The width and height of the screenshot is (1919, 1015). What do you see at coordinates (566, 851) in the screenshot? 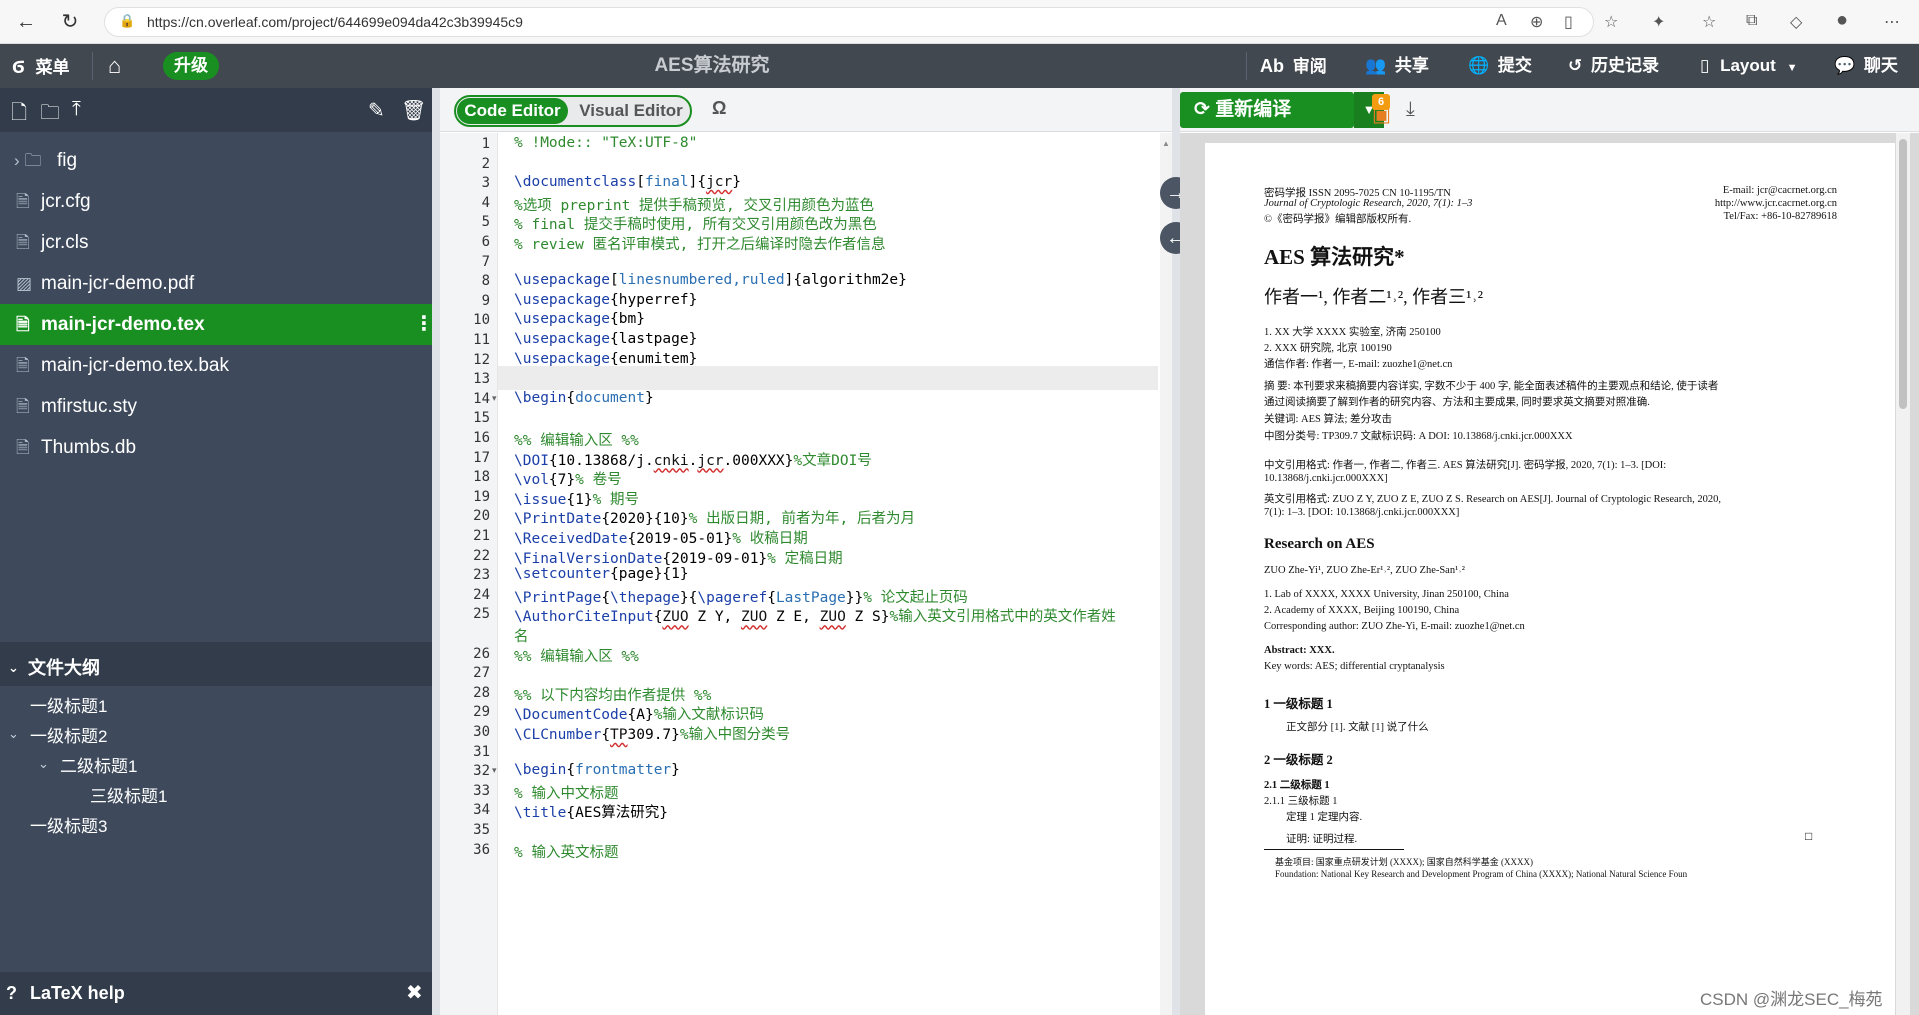
I see `code-line: % 输入英文标题` at bounding box center [566, 851].